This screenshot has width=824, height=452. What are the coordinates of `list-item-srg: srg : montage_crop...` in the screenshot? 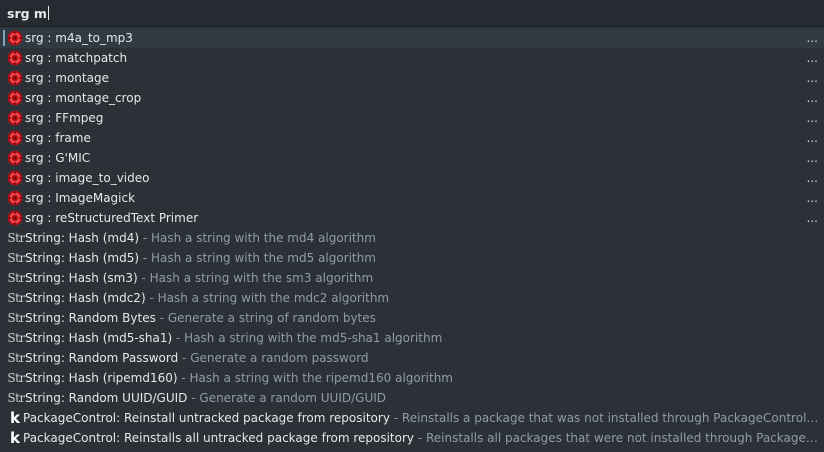 It's located at (412, 98).